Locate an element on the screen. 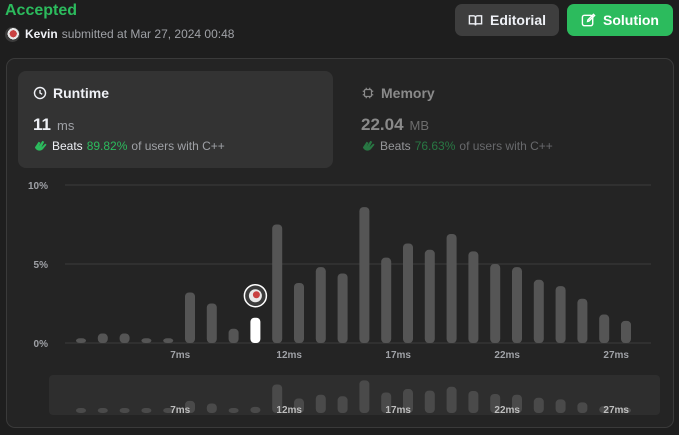  chip-icon is located at coordinates (368, 93).